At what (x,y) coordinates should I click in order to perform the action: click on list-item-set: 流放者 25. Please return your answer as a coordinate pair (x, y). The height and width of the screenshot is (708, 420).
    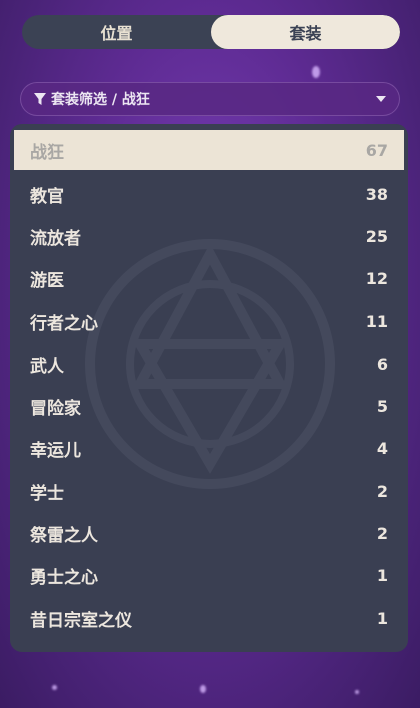
    Looking at the image, I should click on (209, 236).